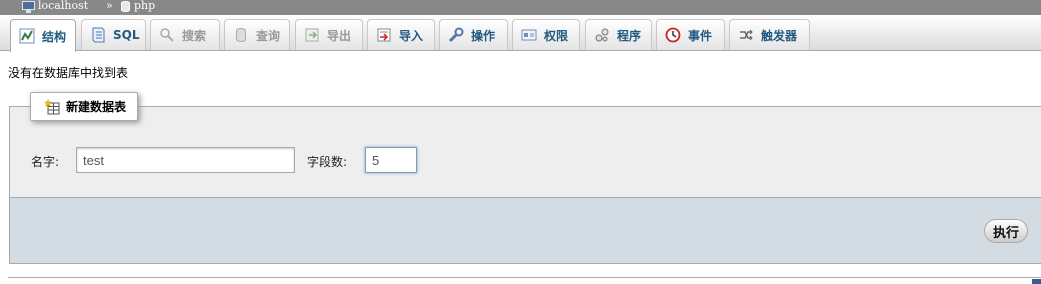 This screenshot has height=284, width=1041. What do you see at coordinates (456, 35) in the screenshot?
I see `operations-icon` at bounding box center [456, 35].